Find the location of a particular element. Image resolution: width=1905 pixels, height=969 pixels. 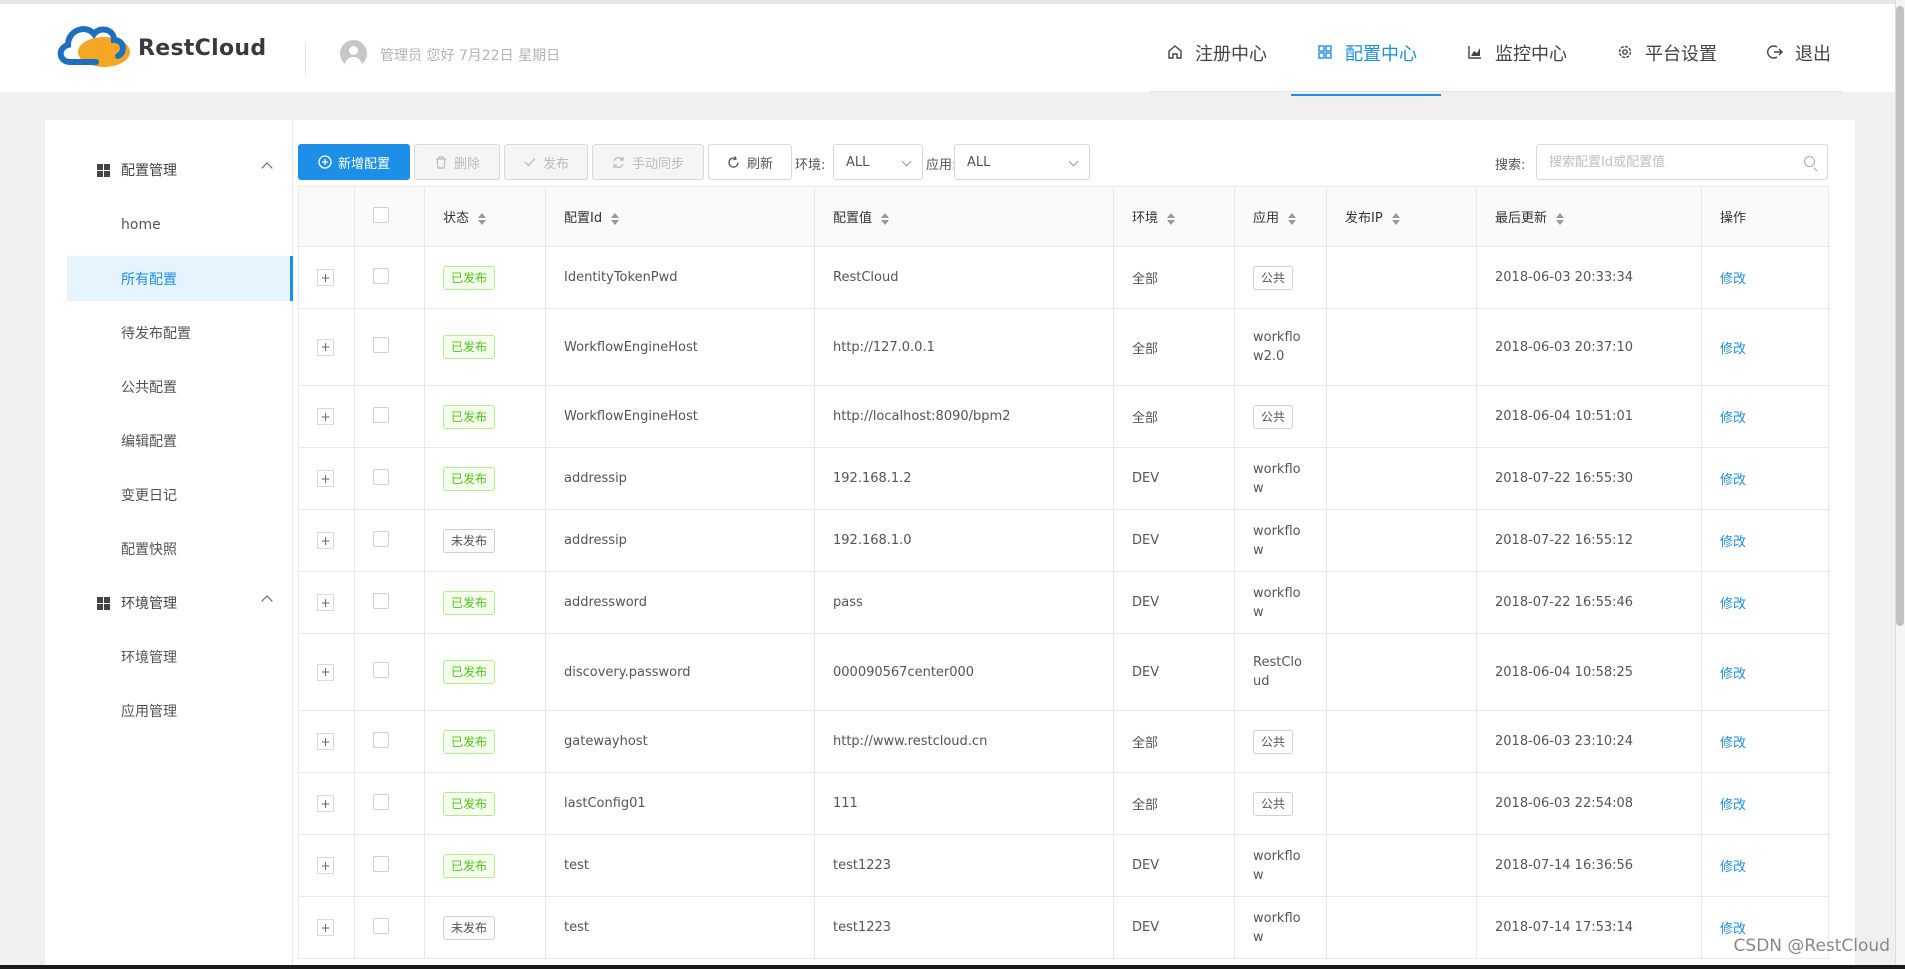

column-header-value: 配置值 is located at coordinates (964, 216).